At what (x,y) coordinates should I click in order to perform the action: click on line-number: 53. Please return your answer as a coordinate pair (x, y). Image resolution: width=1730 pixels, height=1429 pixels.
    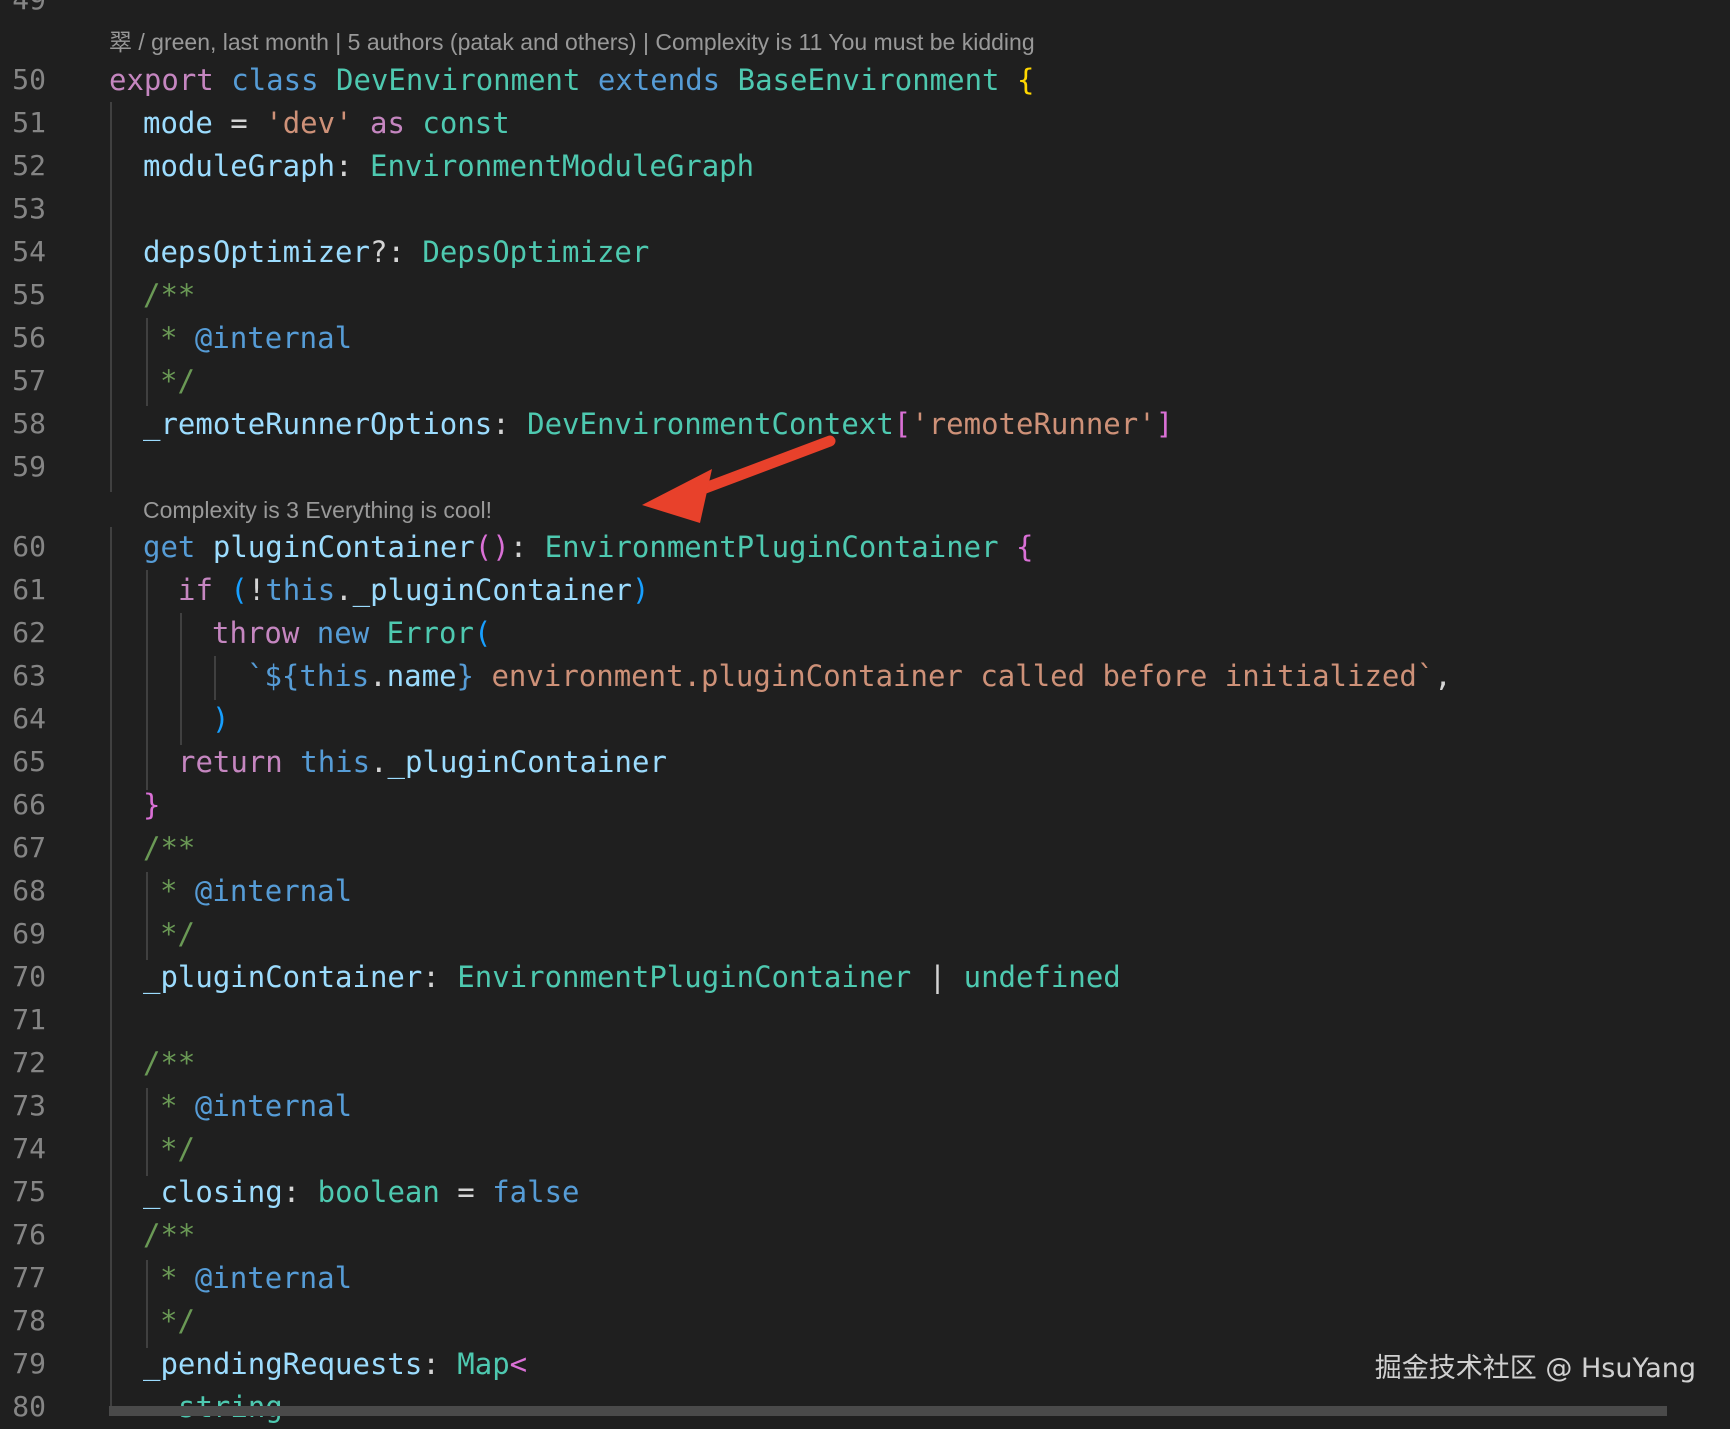
    Looking at the image, I should click on (29, 208).